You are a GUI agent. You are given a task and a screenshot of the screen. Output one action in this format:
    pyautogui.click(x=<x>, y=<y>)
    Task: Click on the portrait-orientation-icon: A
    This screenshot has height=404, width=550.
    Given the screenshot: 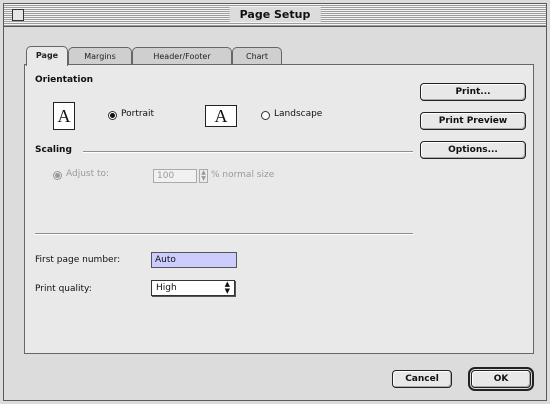 What is the action you would take?
    pyautogui.click(x=64, y=116)
    